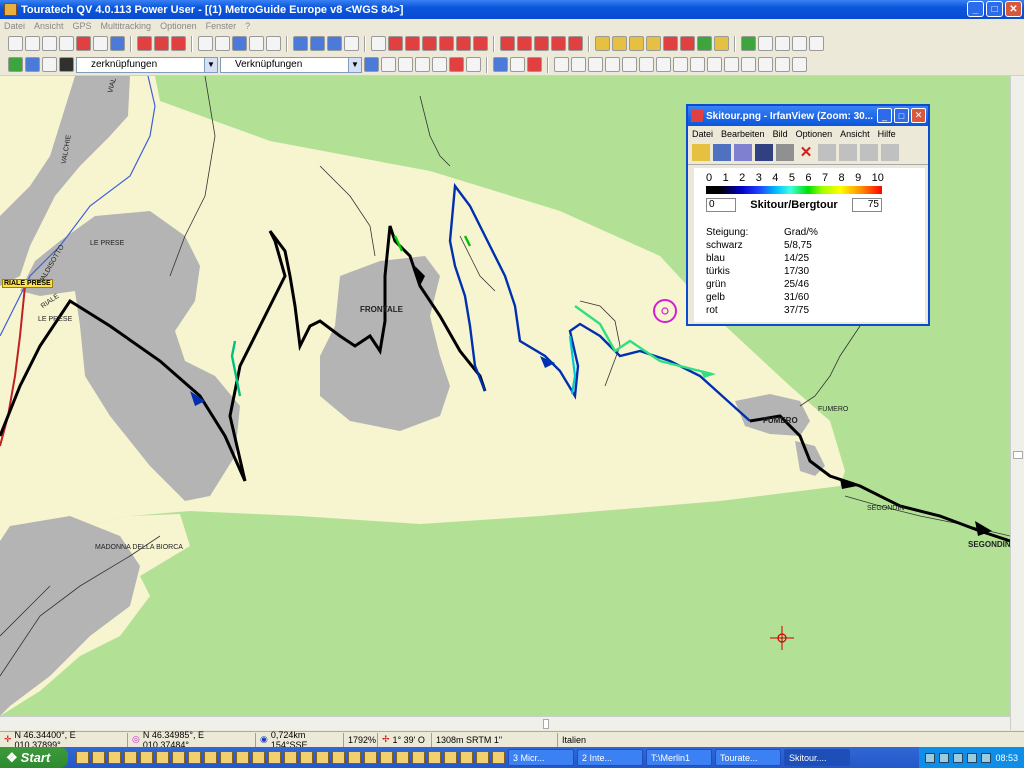  What do you see at coordinates (918, 115) in the screenshot?
I see `irfanview-close-button: ✕` at bounding box center [918, 115].